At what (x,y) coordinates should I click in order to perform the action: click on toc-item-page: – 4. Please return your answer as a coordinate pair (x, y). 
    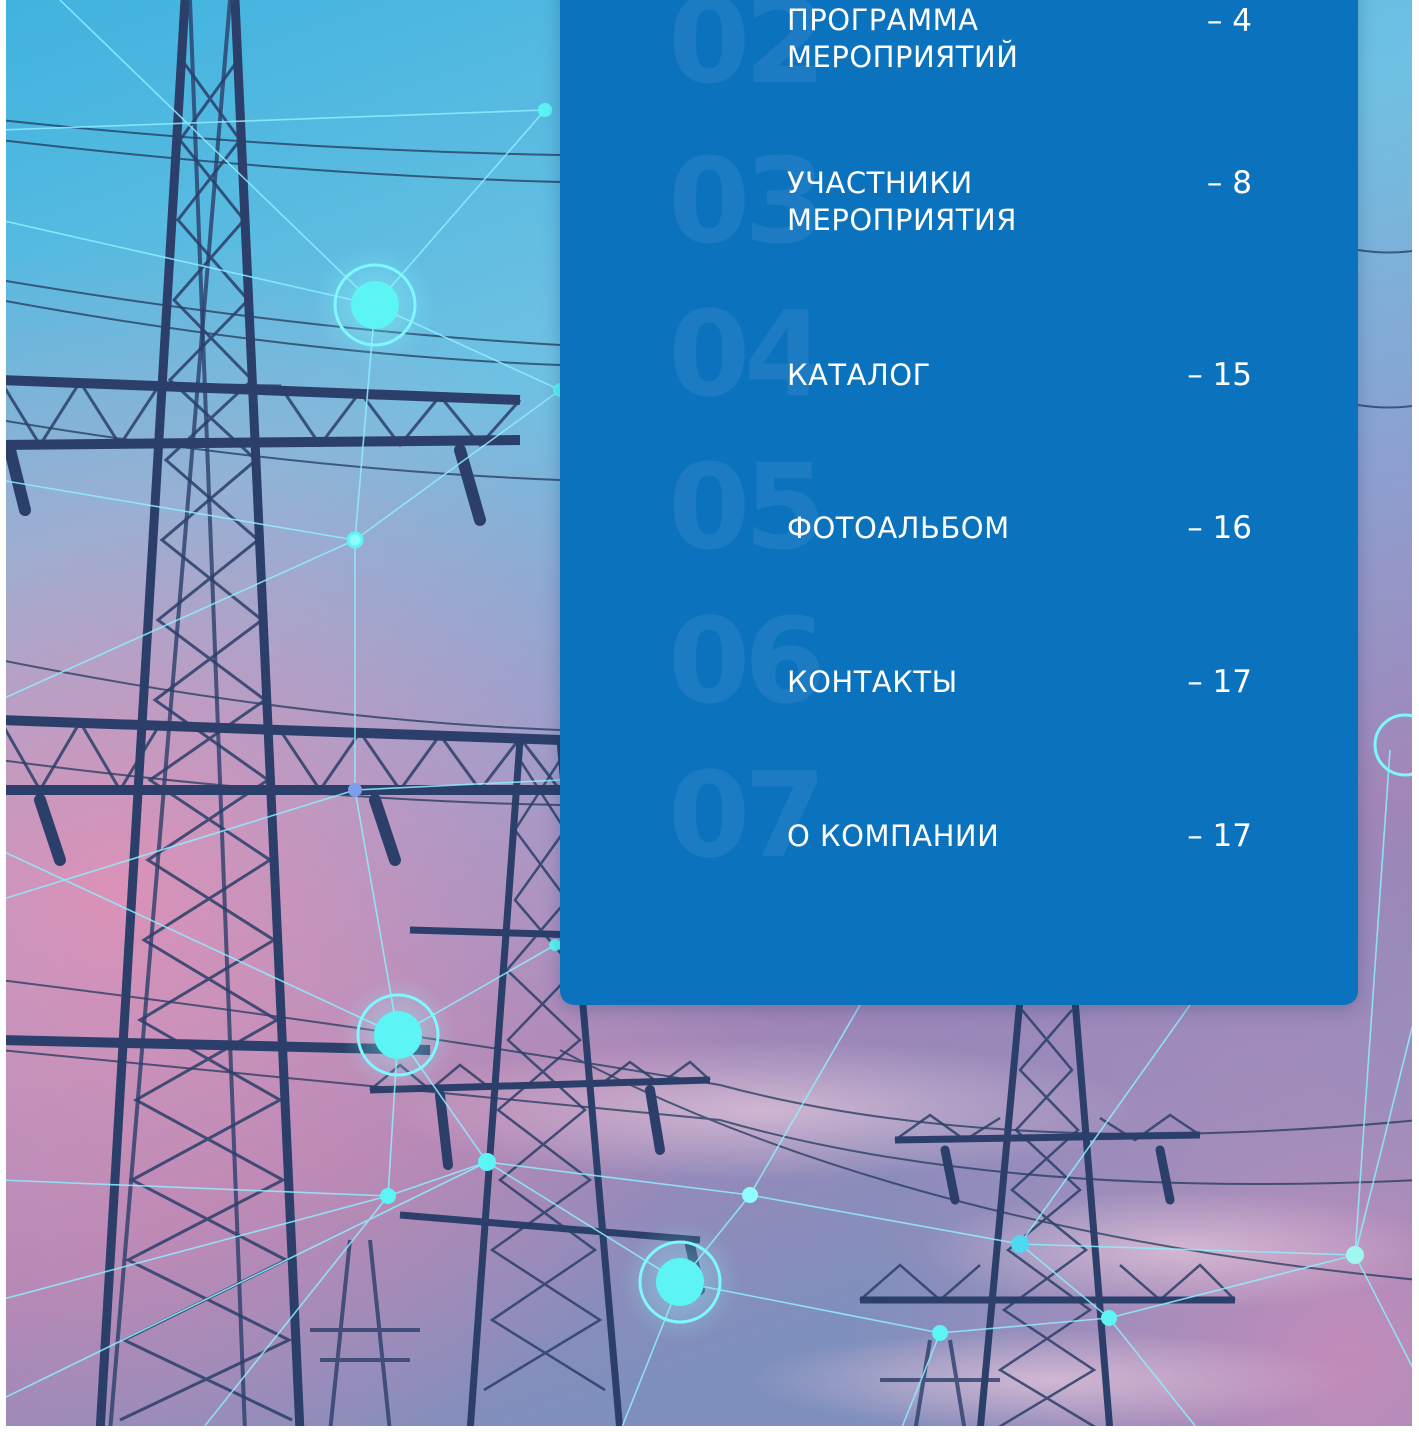
    Looking at the image, I should click on (1229, 21).